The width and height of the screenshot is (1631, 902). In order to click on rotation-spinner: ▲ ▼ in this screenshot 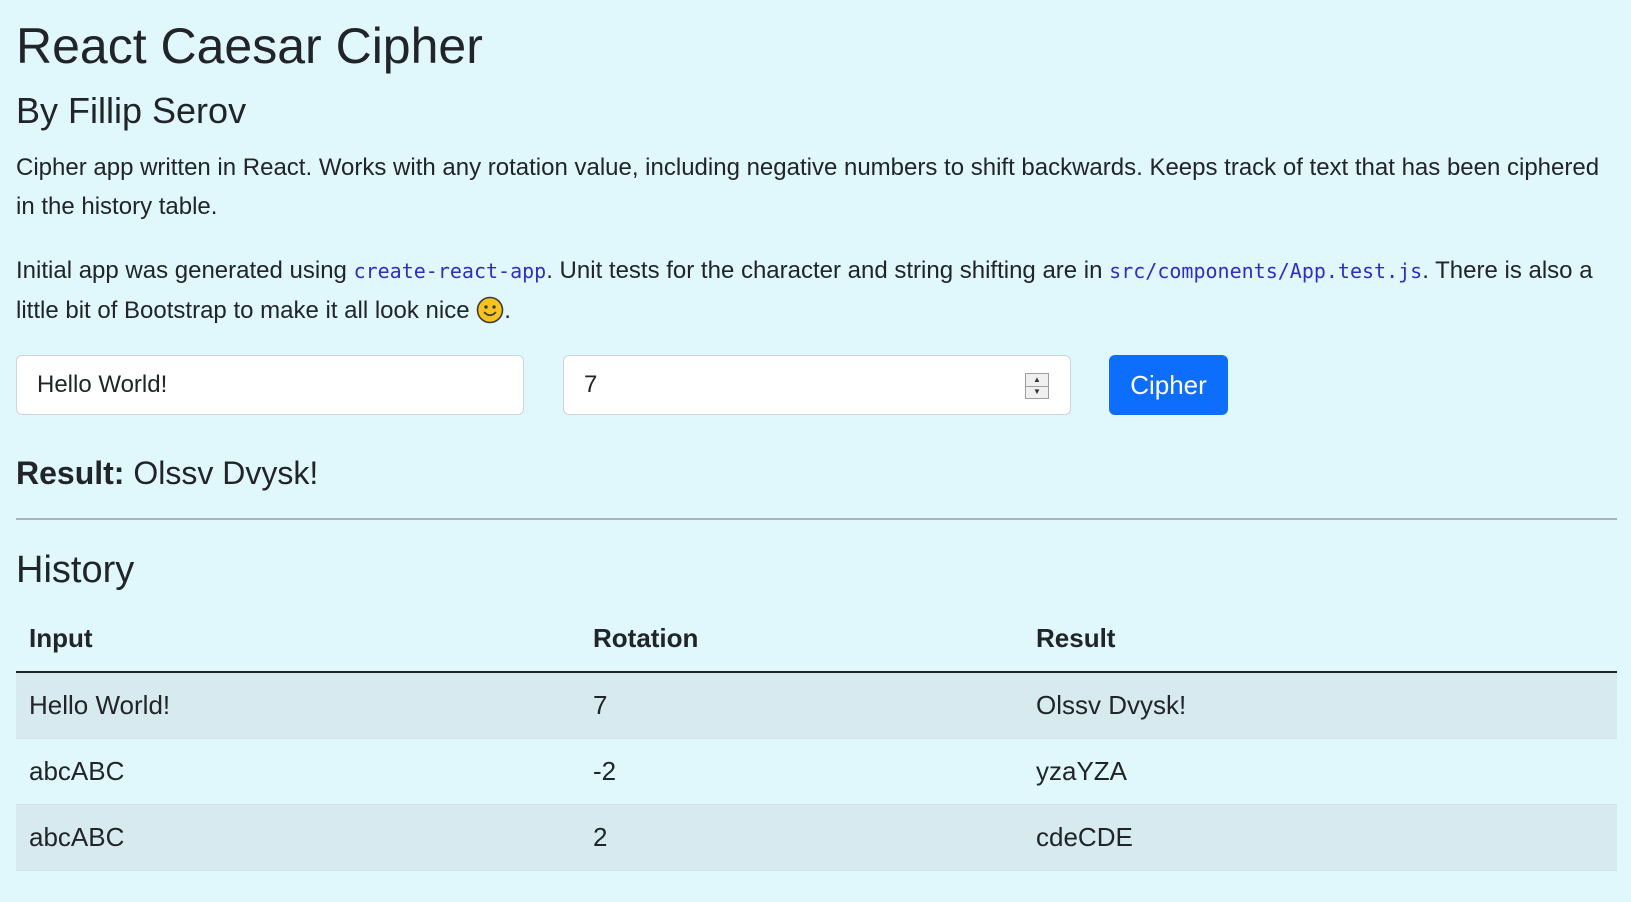, I will do `click(1037, 386)`.